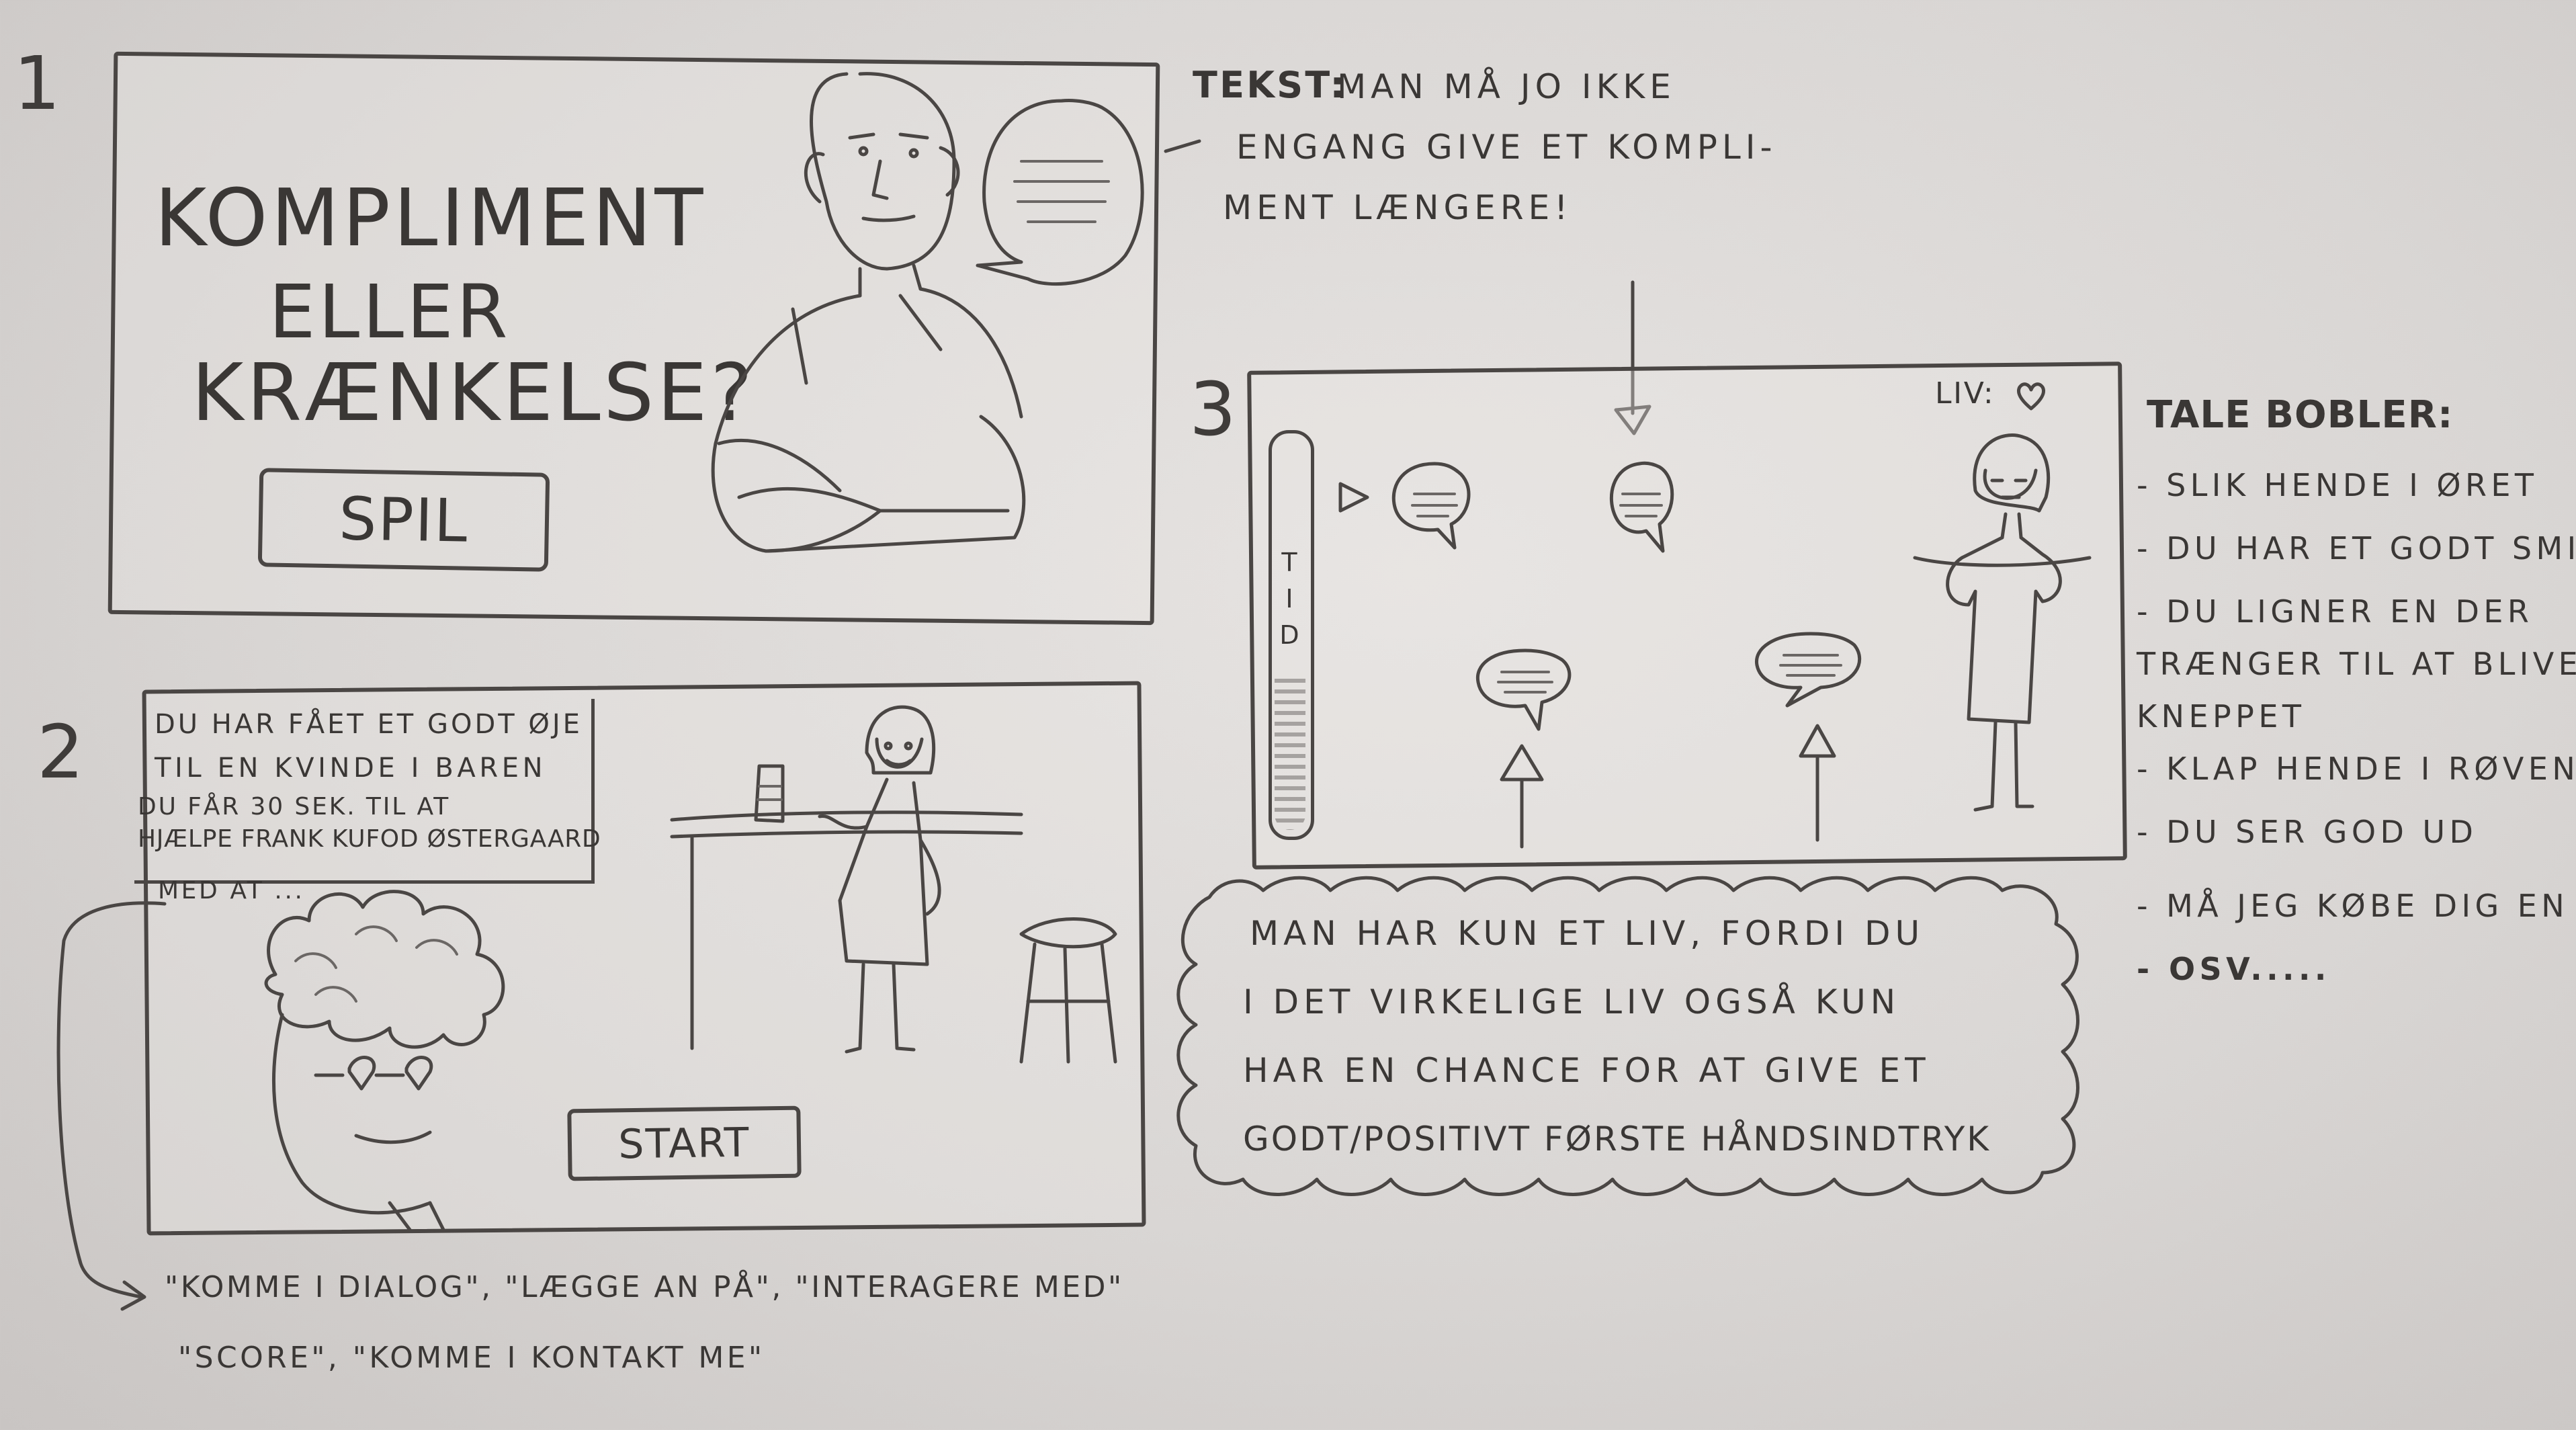 The image size is (2576, 1430). Describe the element at coordinates (2031, 396) in the screenshot. I see `heart-icon` at that location.